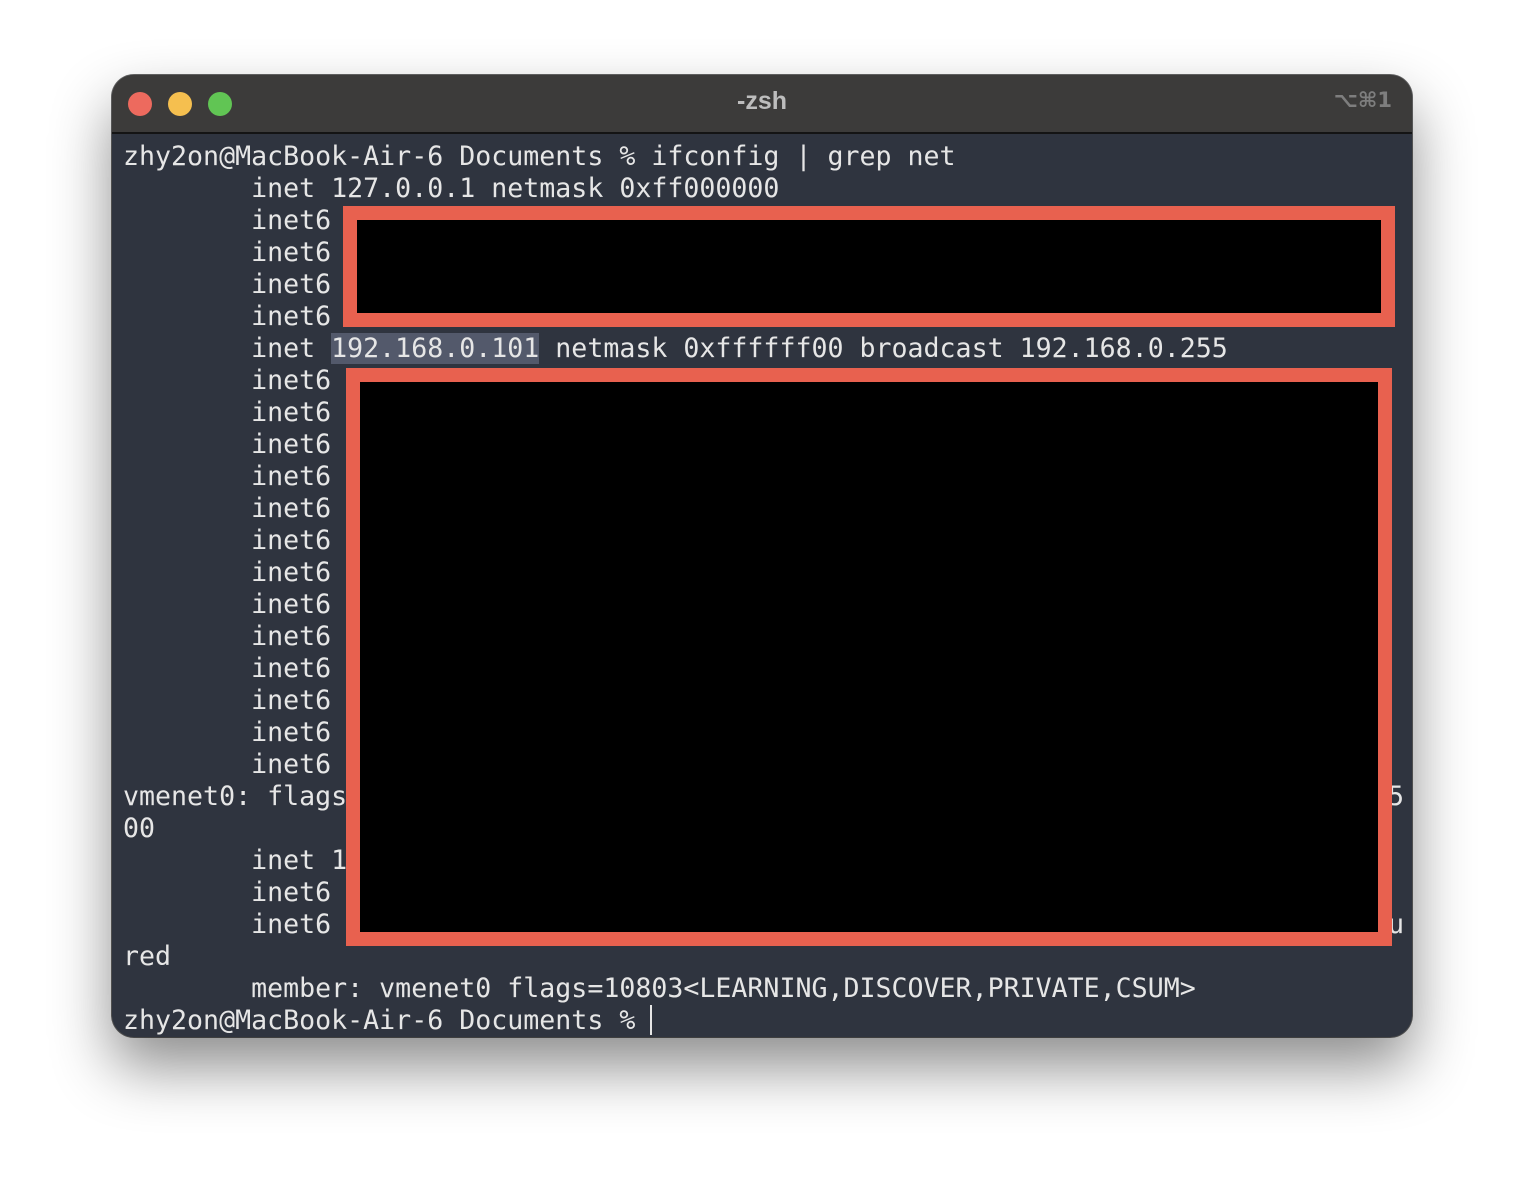 This screenshot has width=1524, height=1186. I want to click on output-line: inet 127.0.0.1 netmask 0xff000000, so click(451, 188).